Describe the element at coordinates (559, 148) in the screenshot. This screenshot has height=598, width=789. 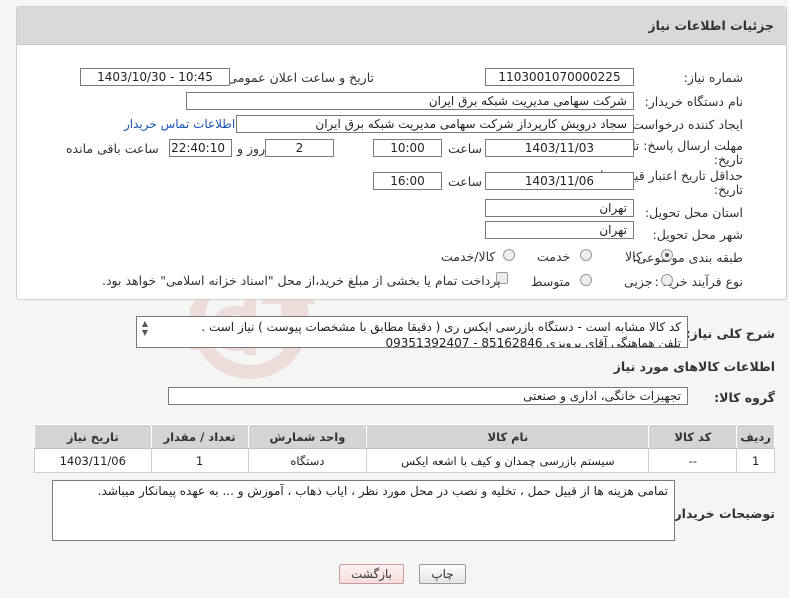
I see `deadline-date-field: 1403/11/03` at that location.